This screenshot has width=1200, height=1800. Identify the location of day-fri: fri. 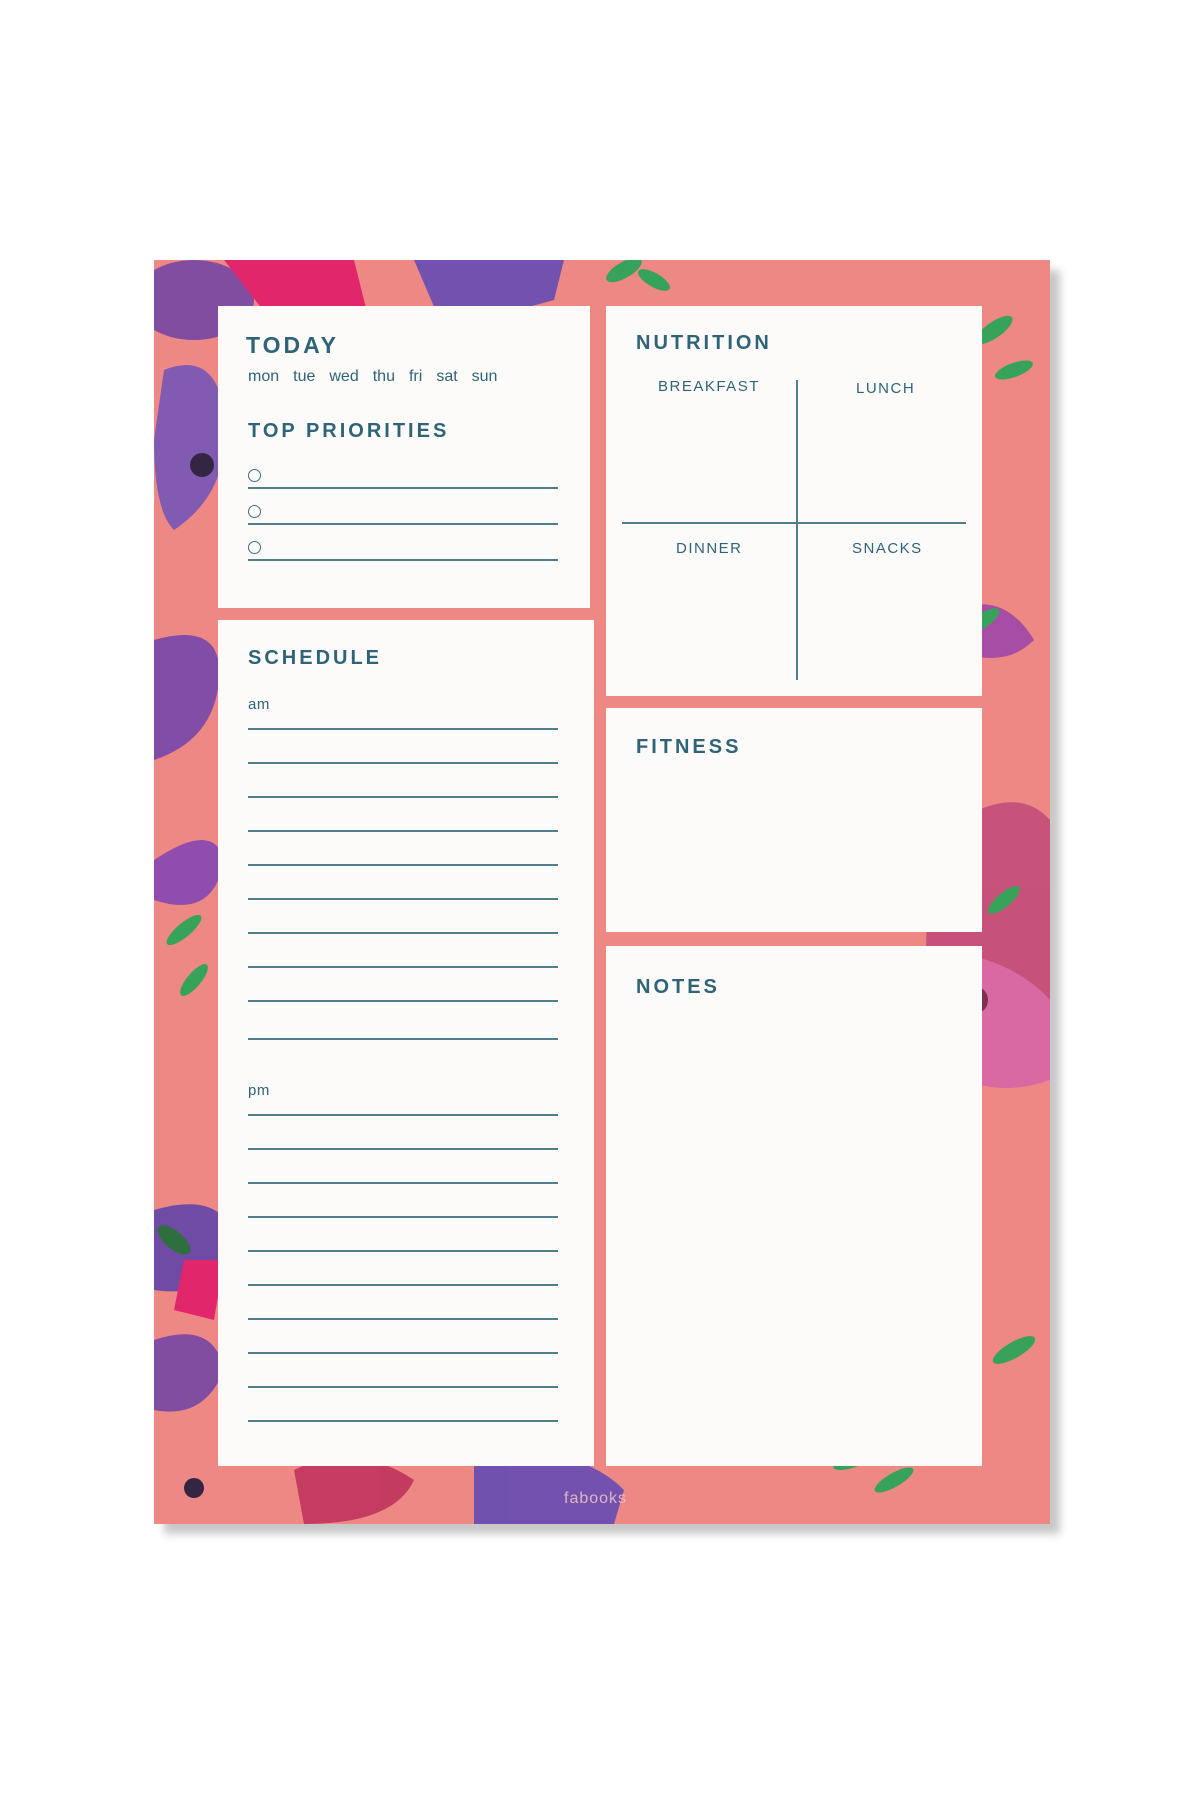
(415, 377).